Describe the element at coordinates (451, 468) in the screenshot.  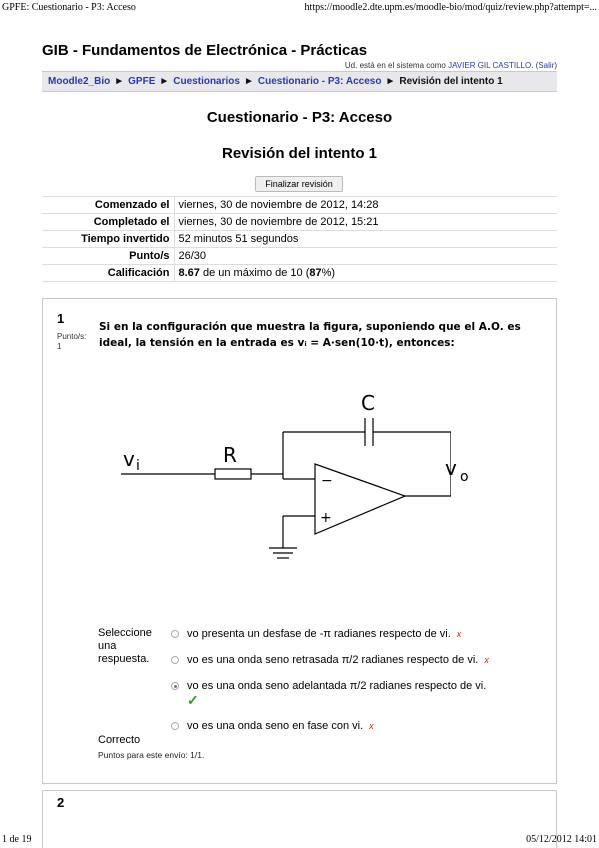
I see `output-voltage-label: v` at that location.